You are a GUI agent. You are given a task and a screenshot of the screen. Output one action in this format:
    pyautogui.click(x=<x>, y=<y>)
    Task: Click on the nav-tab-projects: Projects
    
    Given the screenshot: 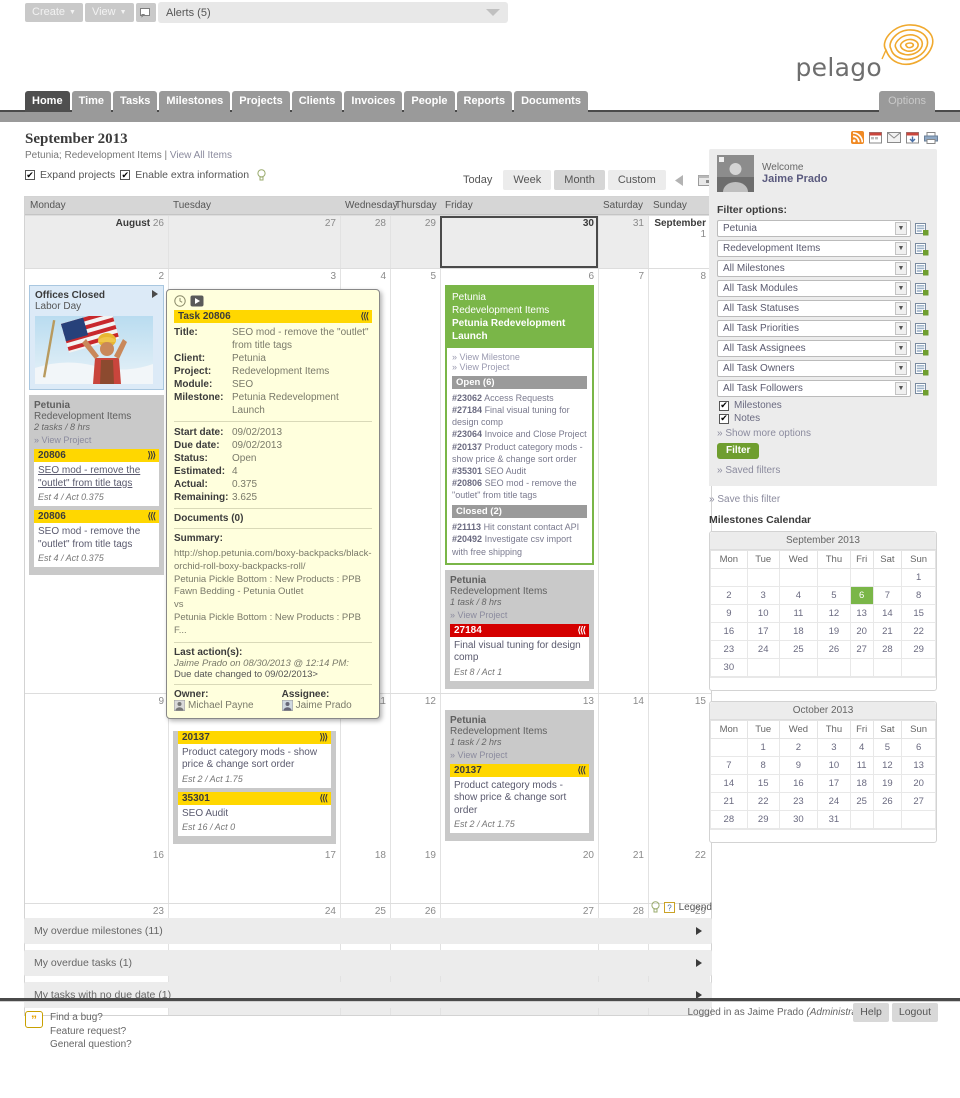 What is the action you would take?
    pyautogui.click(x=261, y=101)
    